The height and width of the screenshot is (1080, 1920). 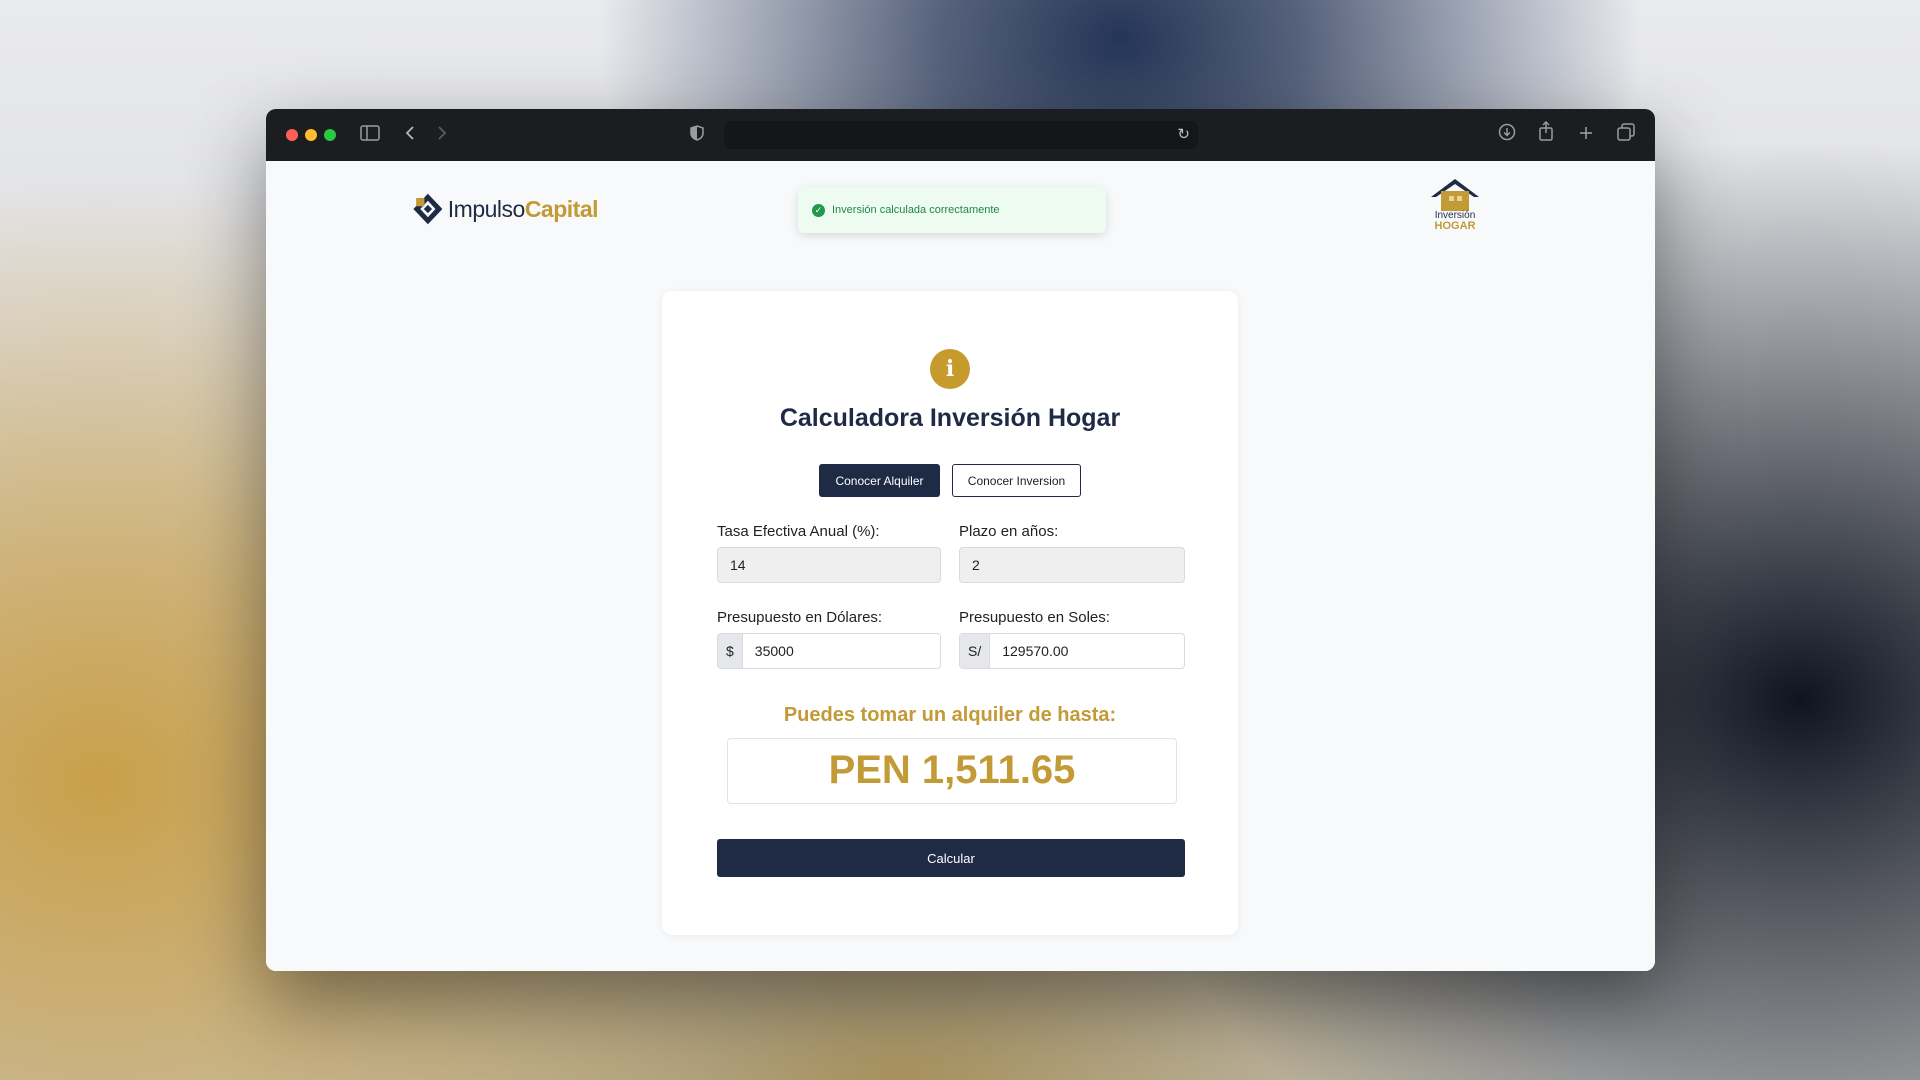 I want to click on page-title: Calculadora Inversión Hogar, so click(x=950, y=418).